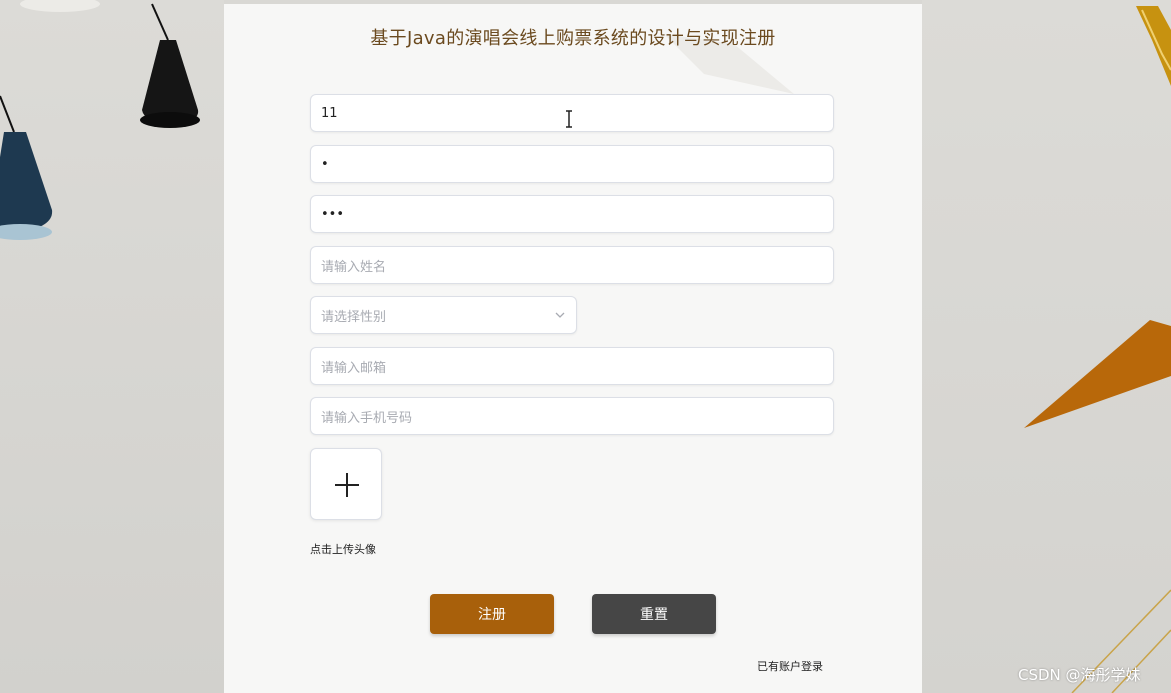 Image resolution: width=1171 pixels, height=693 pixels. What do you see at coordinates (492, 614) in the screenshot?
I see `register-button: 注册` at bounding box center [492, 614].